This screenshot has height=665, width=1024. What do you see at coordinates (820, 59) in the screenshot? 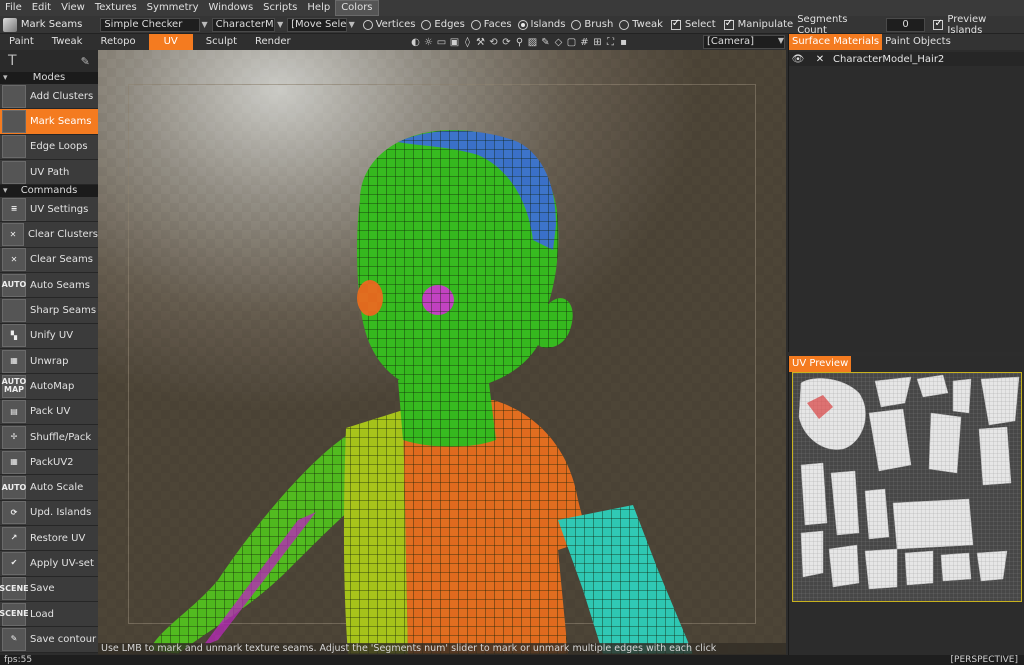
I see `close-icon: ✕` at bounding box center [820, 59].